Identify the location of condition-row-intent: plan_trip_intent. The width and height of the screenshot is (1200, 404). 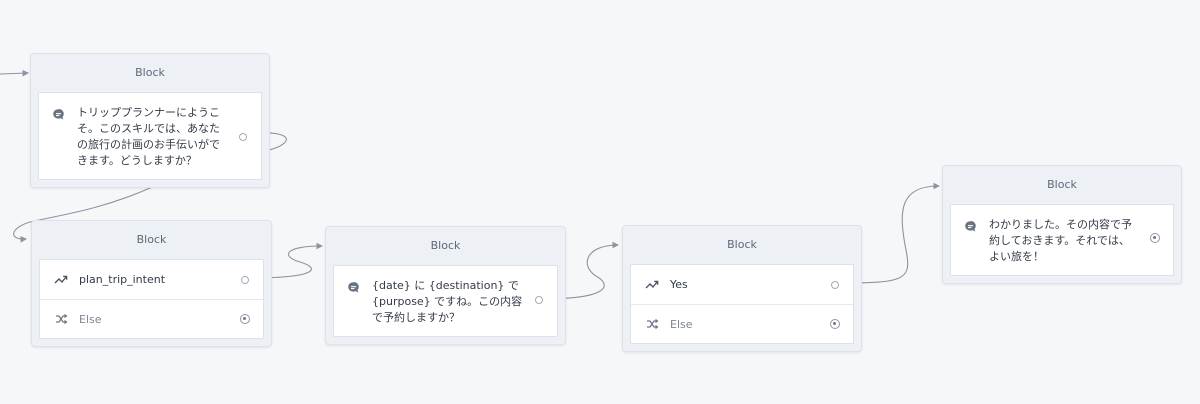
(151, 279).